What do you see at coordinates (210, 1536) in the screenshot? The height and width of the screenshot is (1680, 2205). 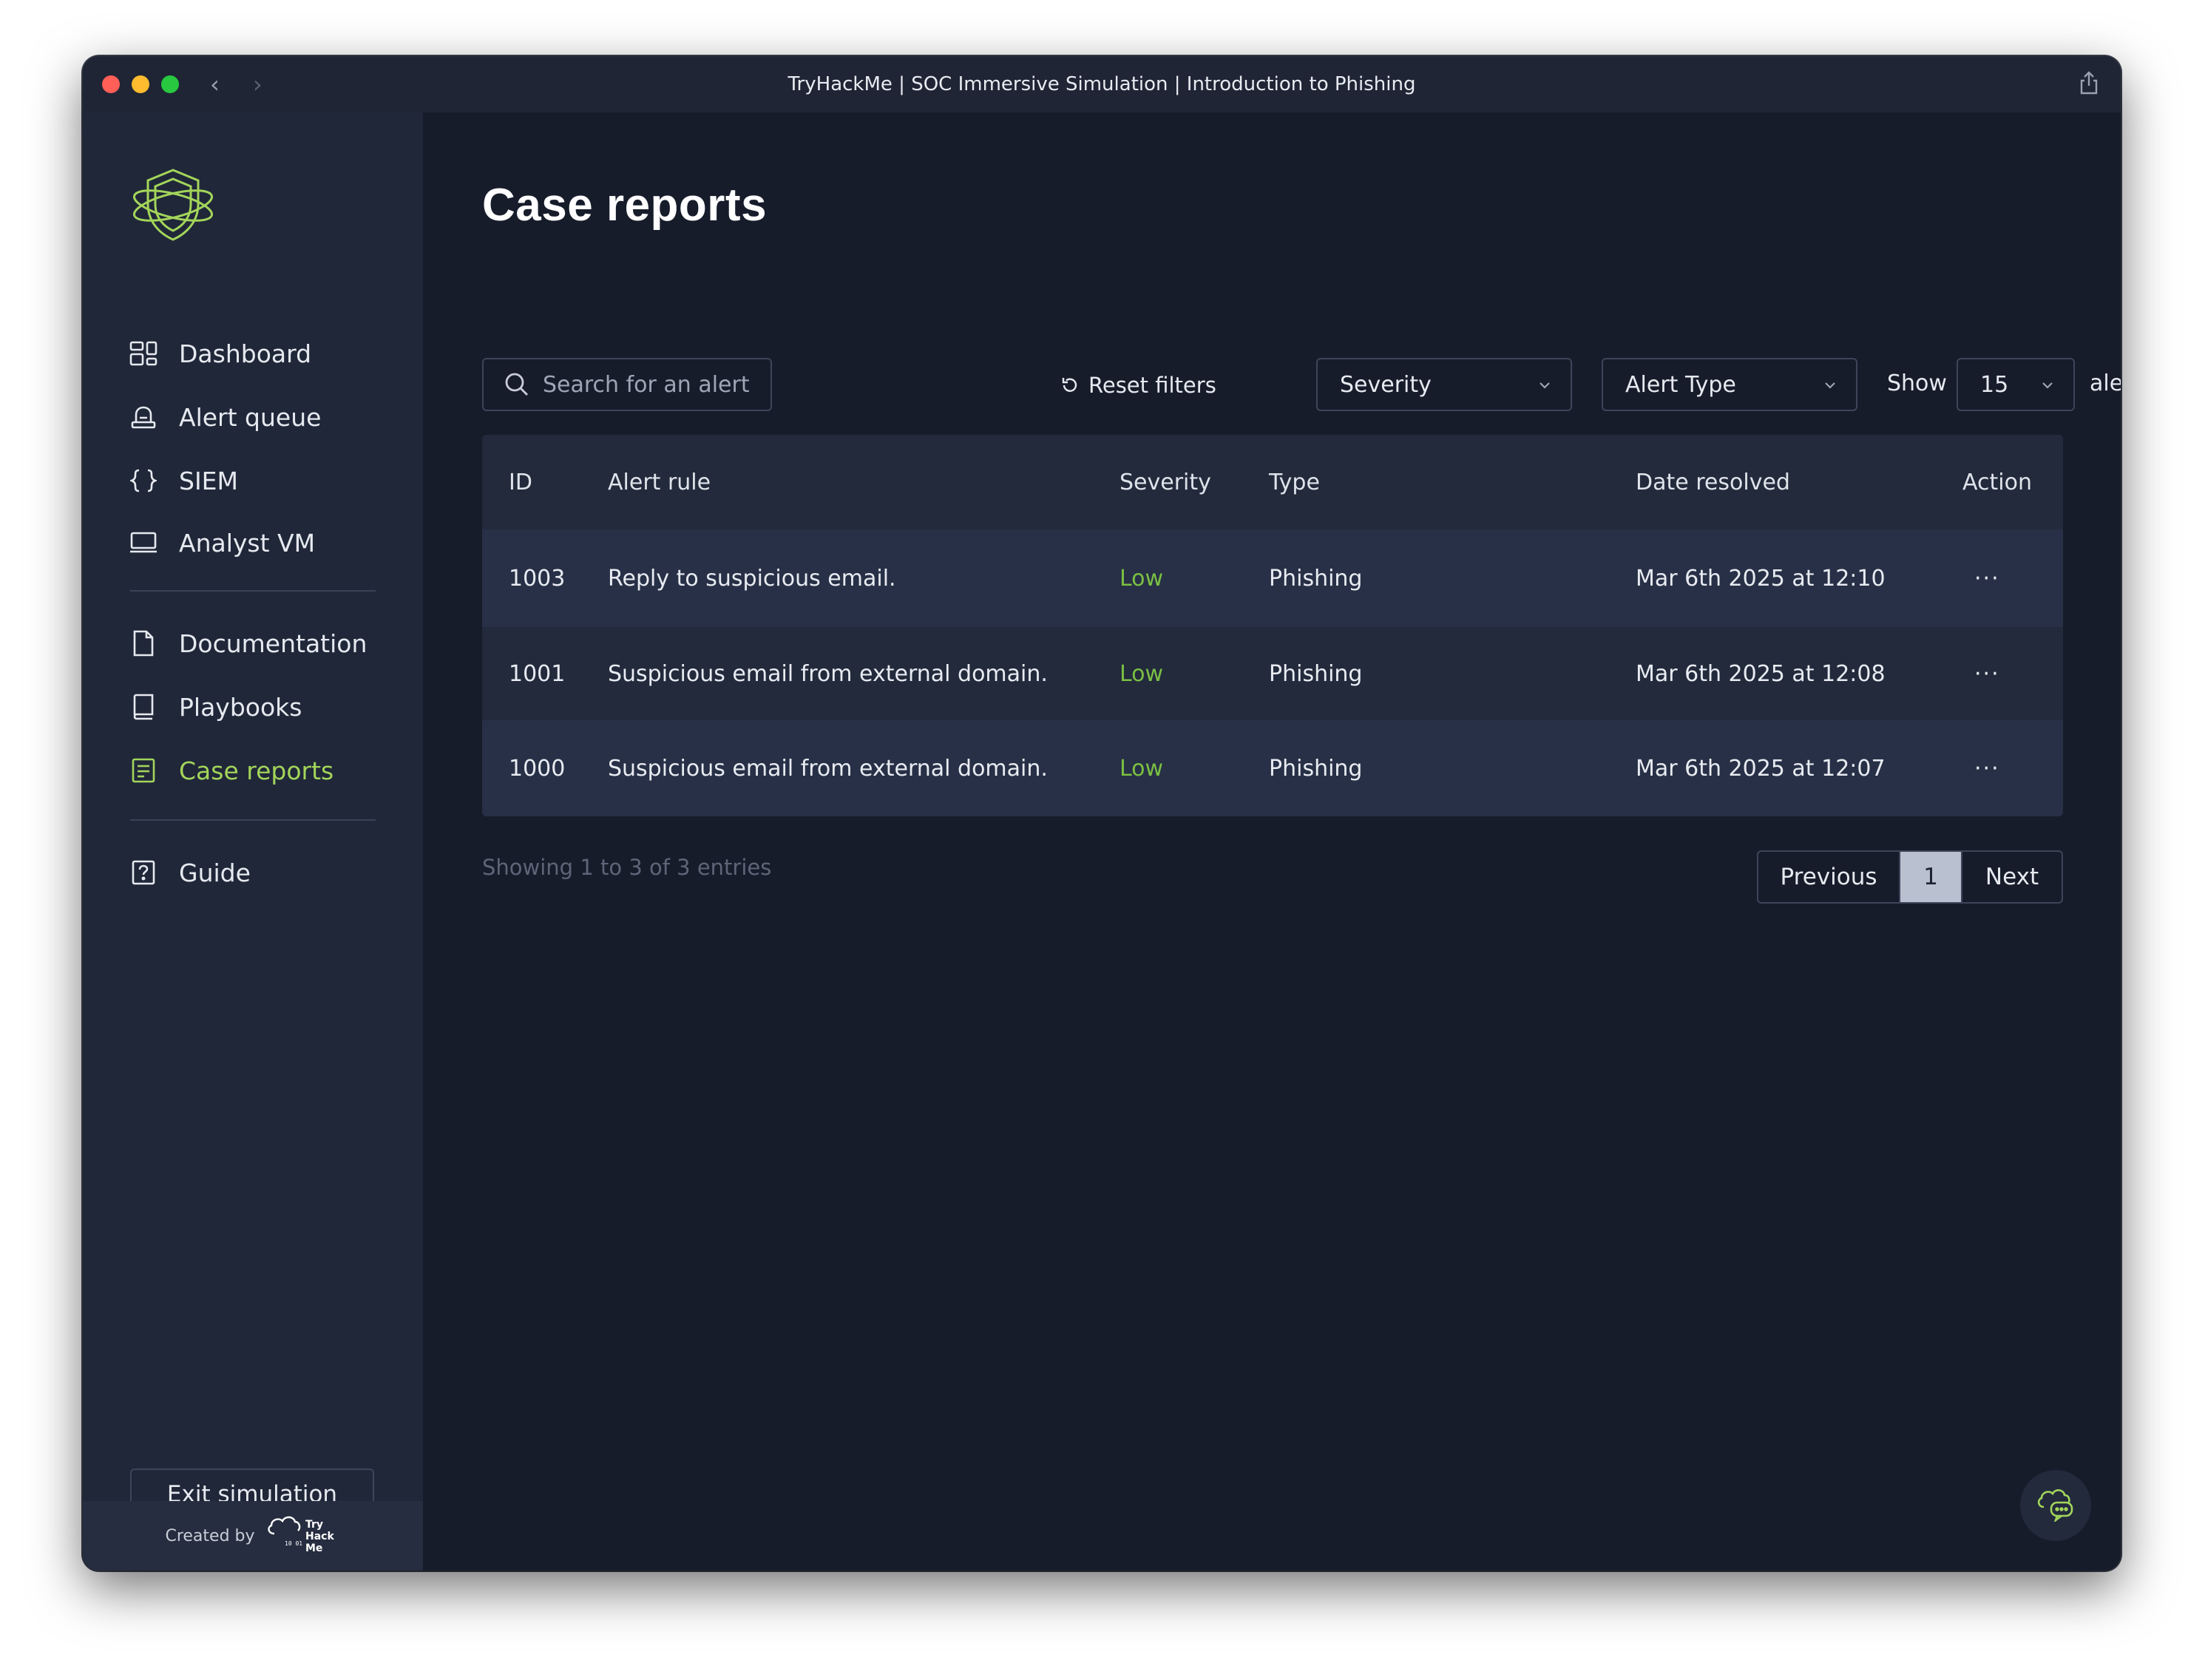 I see `created-by-label: Created by` at bounding box center [210, 1536].